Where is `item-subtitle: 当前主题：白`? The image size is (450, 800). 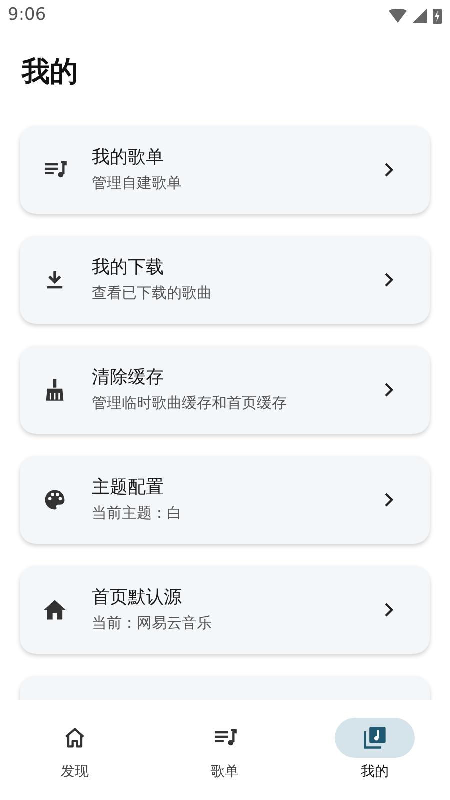
item-subtitle: 当前主题：白 is located at coordinates (137, 513).